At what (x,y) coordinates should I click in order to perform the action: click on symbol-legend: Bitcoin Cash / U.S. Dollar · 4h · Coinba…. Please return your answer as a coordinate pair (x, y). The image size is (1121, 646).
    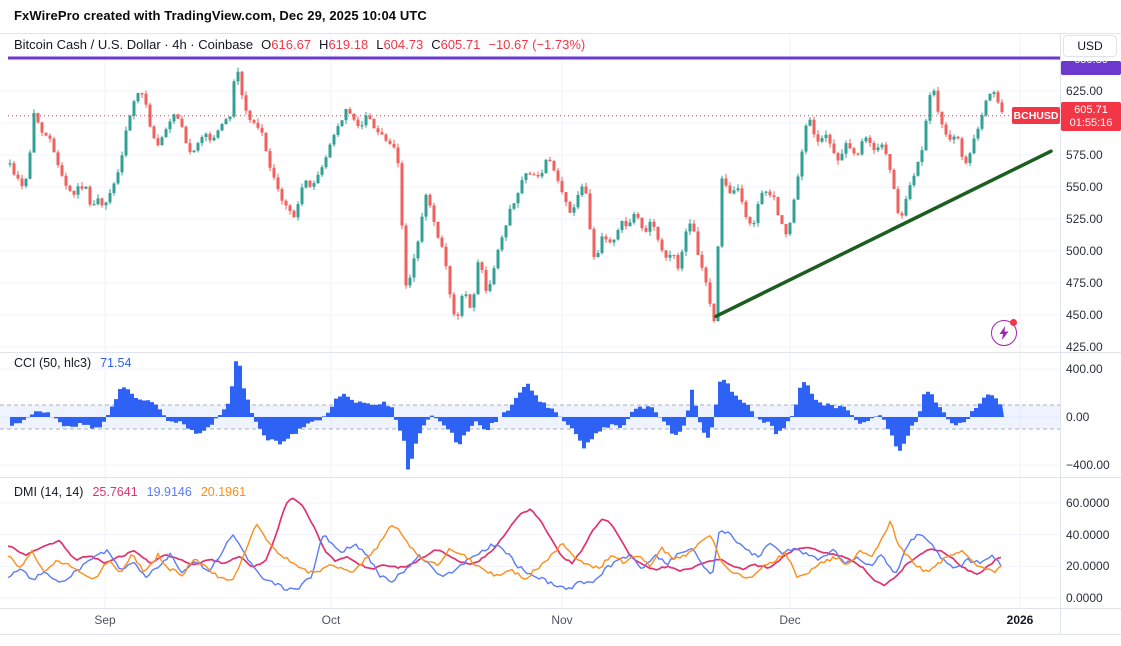
    Looking at the image, I should click on (299, 44).